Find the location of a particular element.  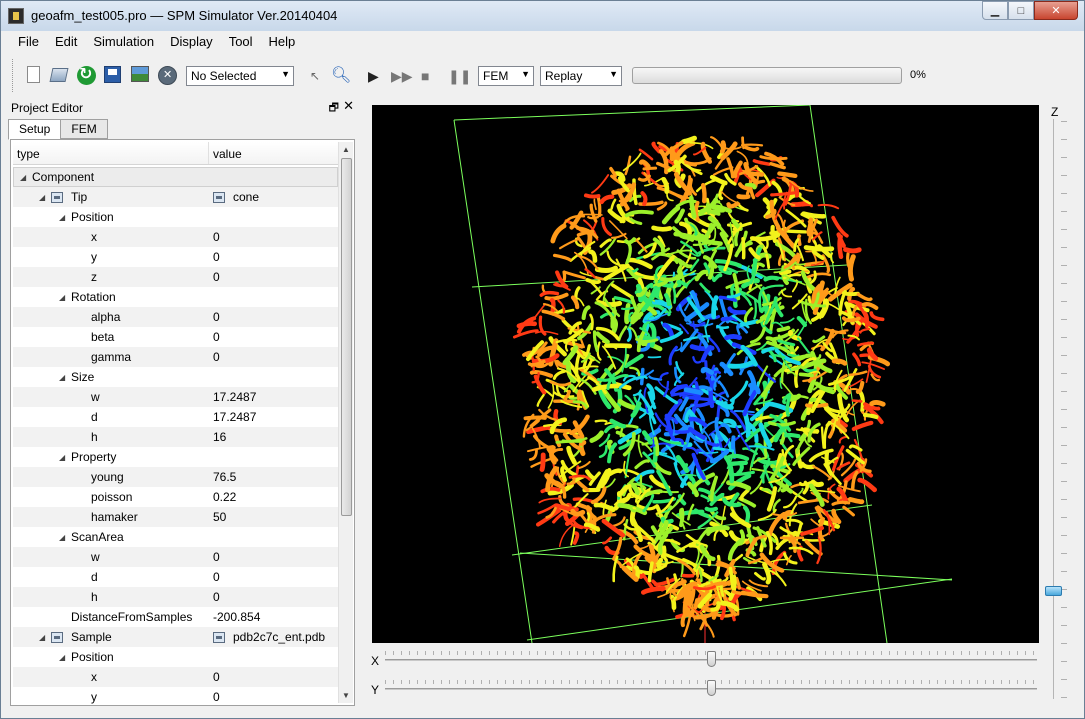

tree-row: d 17.2487 is located at coordinates (175, 417).